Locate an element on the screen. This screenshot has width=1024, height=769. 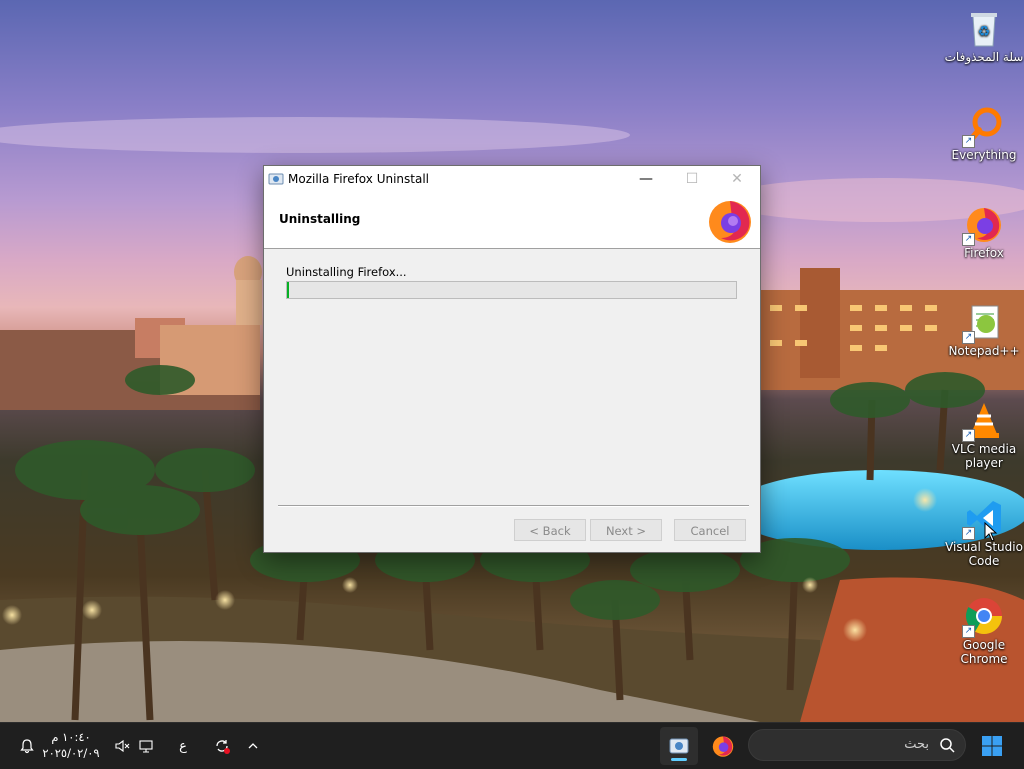
desktop-icon-everything: ↗ Everything is located at coordinates (984, 134).